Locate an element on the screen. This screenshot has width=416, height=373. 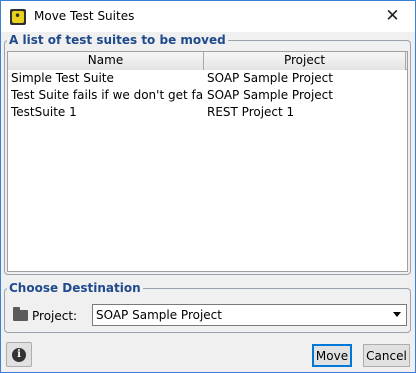
project-label: Project: is located at coordinates (55, 316).